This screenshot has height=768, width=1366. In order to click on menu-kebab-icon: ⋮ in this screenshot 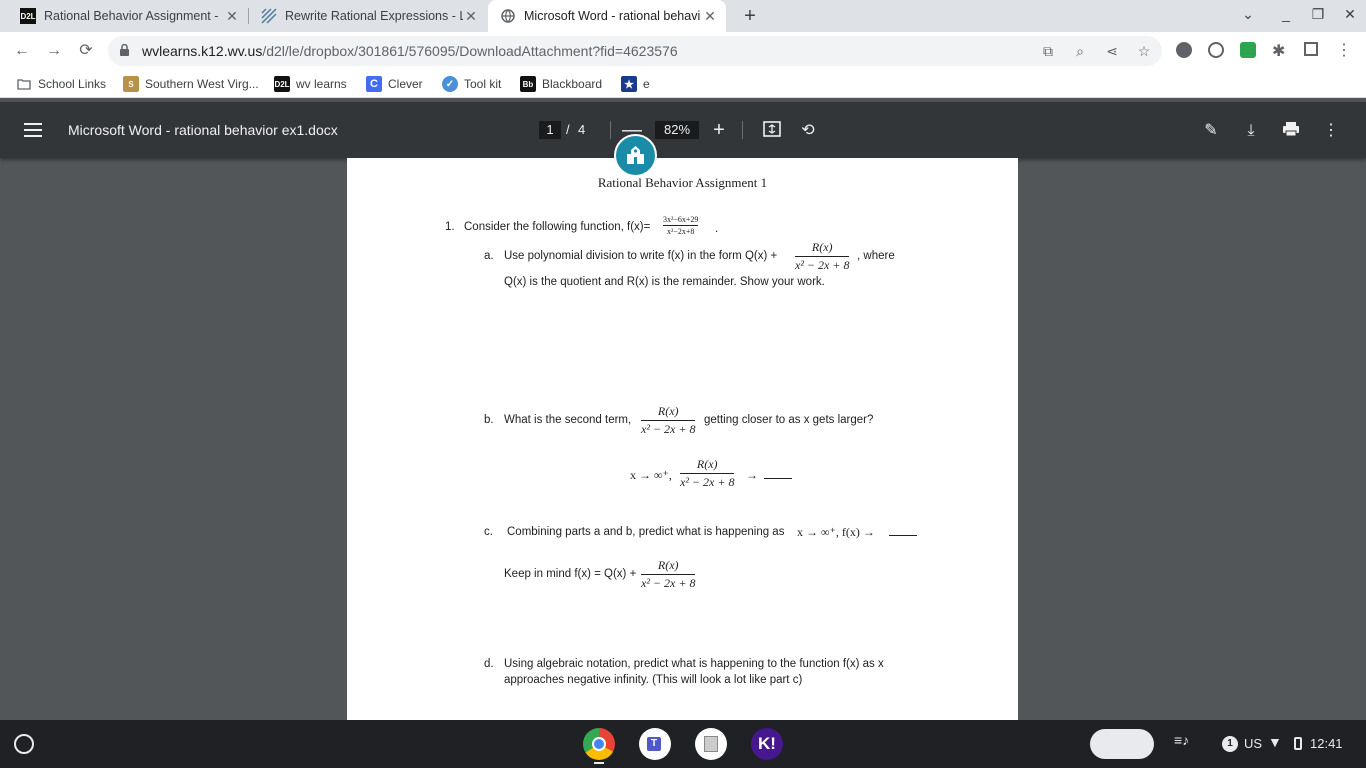, I will do `click(1344, 50)`.